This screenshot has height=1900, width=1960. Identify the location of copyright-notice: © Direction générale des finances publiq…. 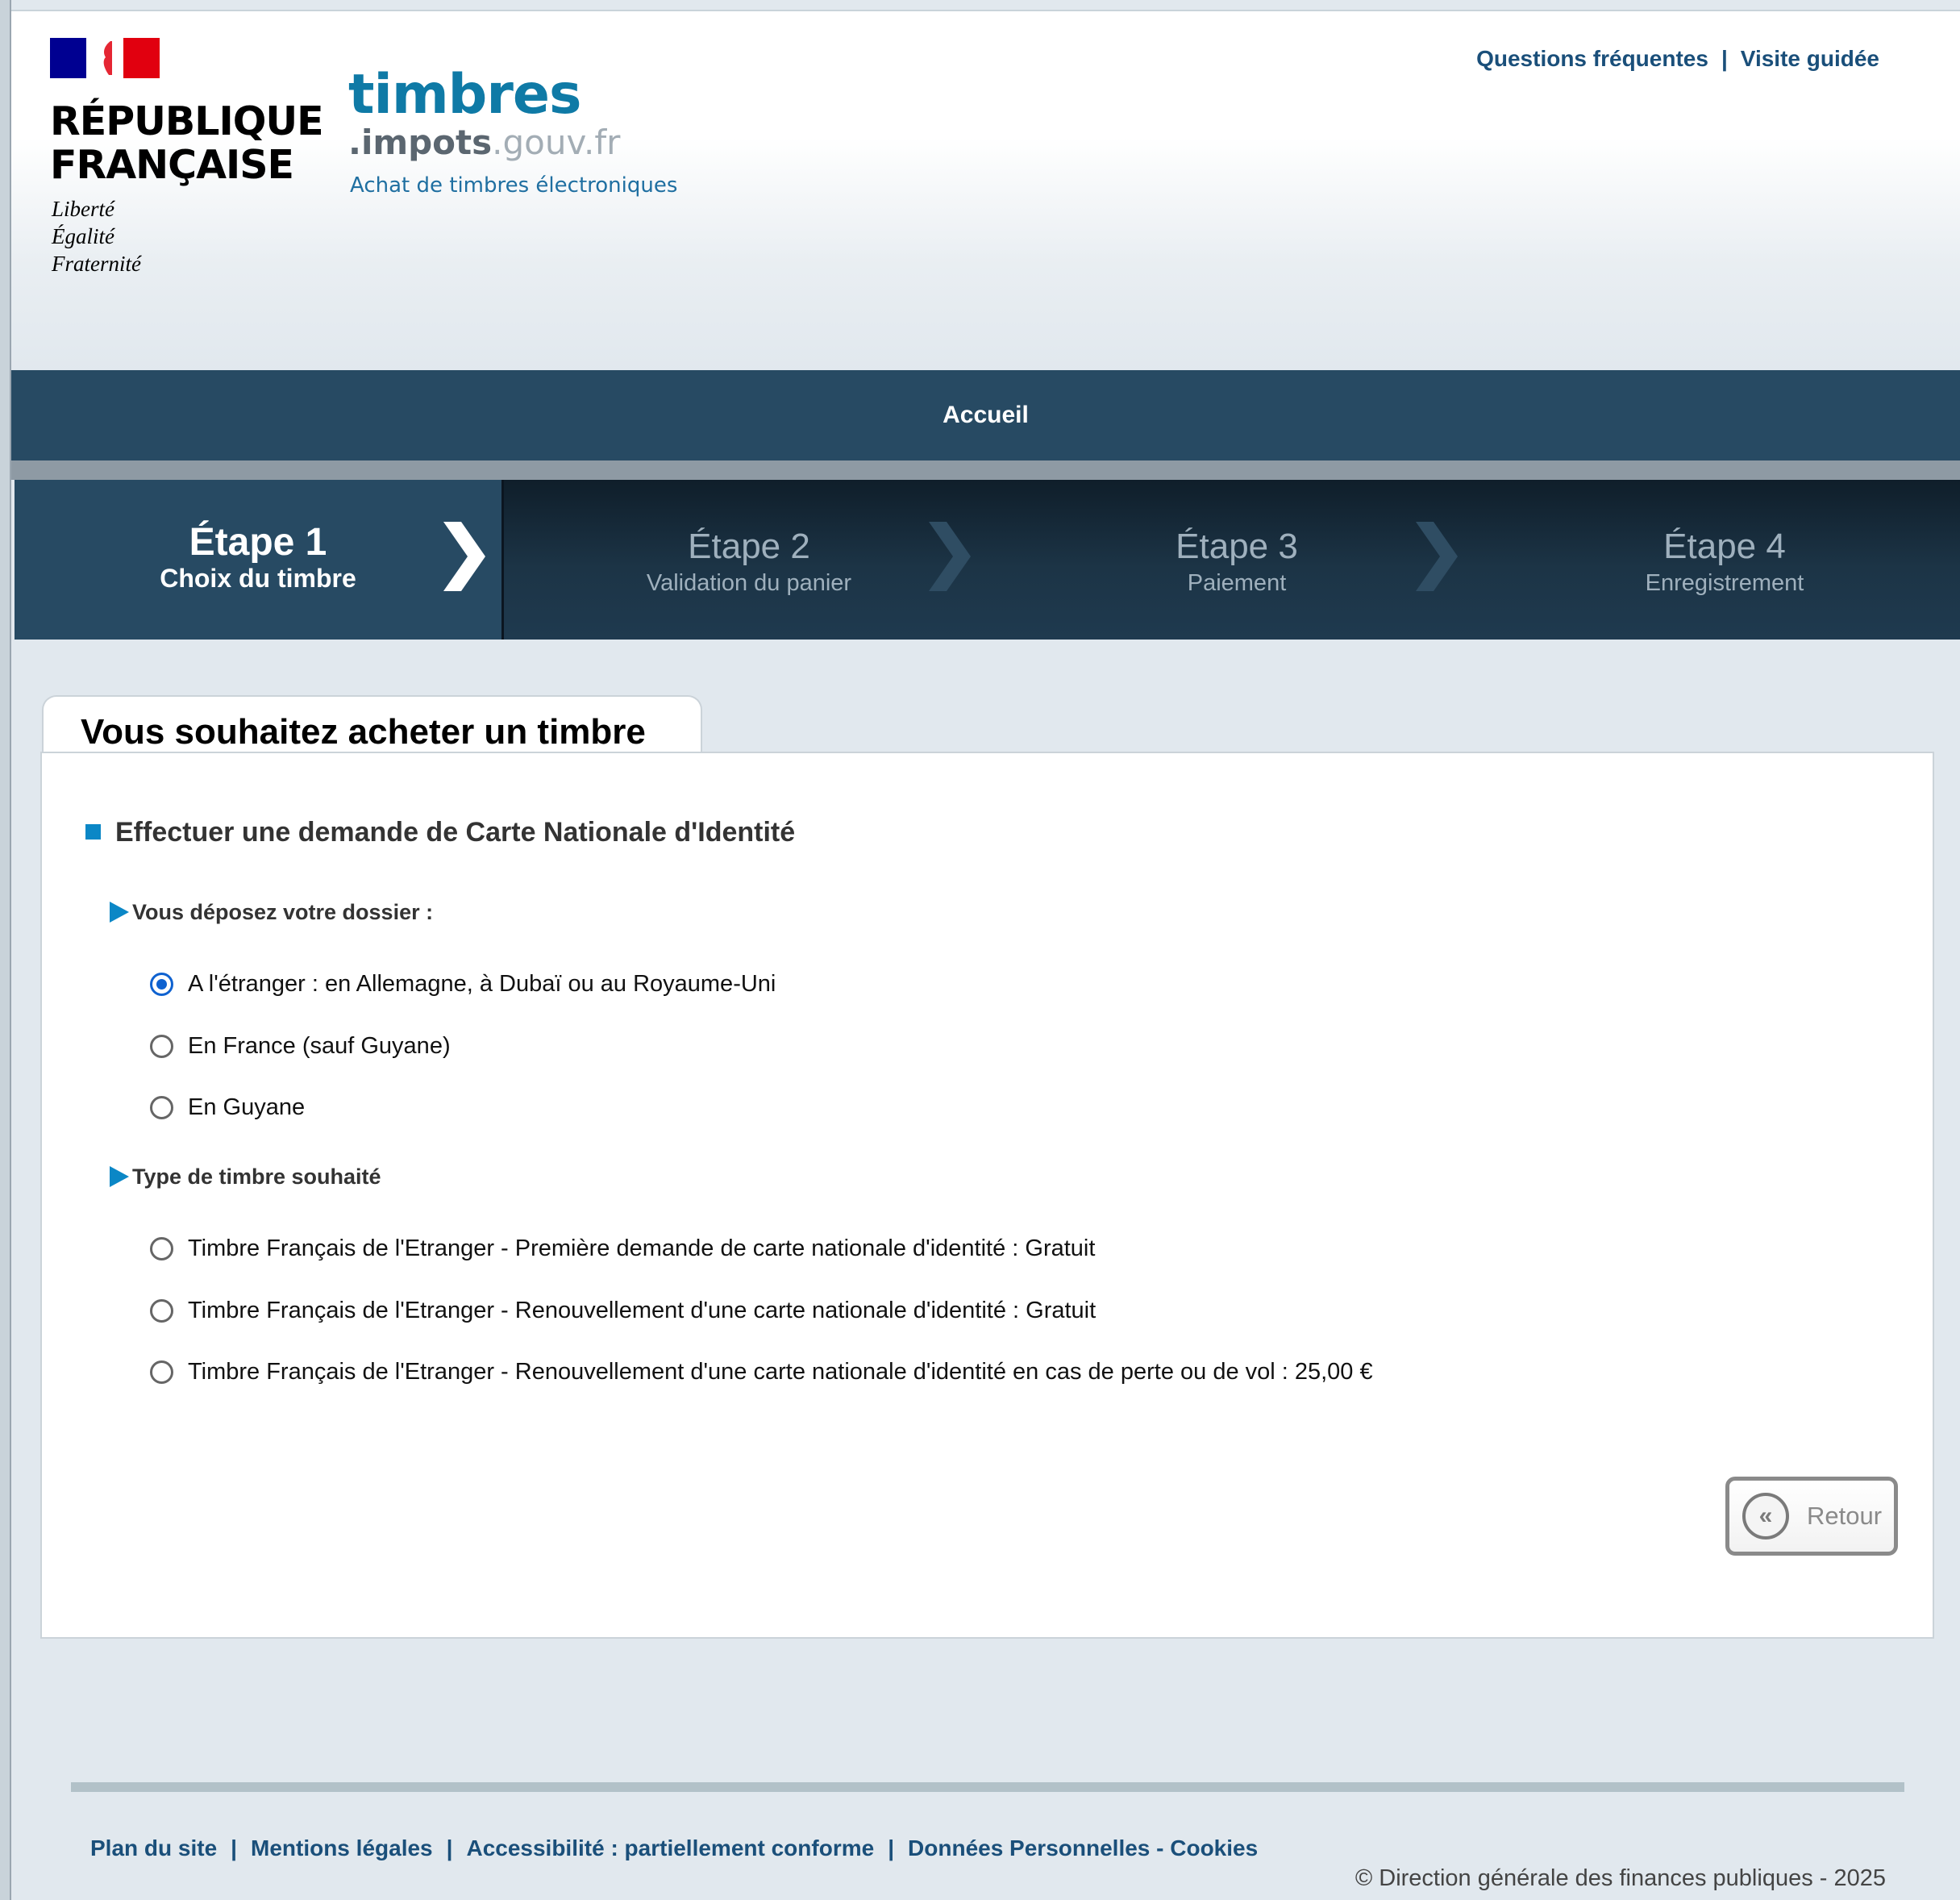
(1620, 1878).